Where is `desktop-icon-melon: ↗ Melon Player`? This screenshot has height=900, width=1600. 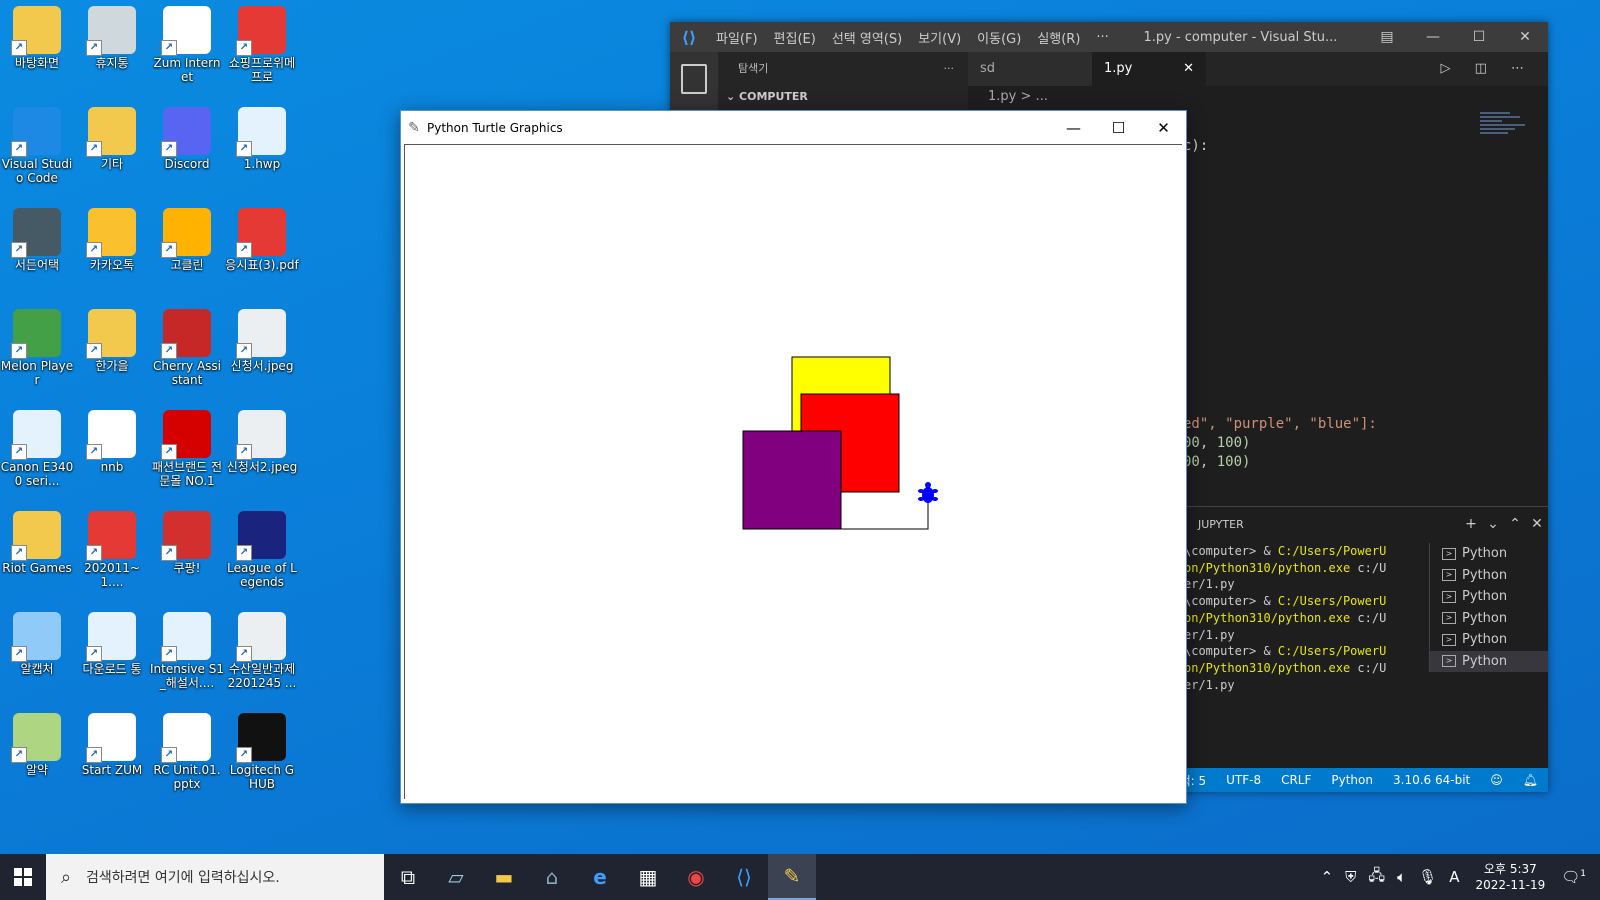 desktop-icon-melon: ↗ Melon Player is located at coordinates (37, 355).